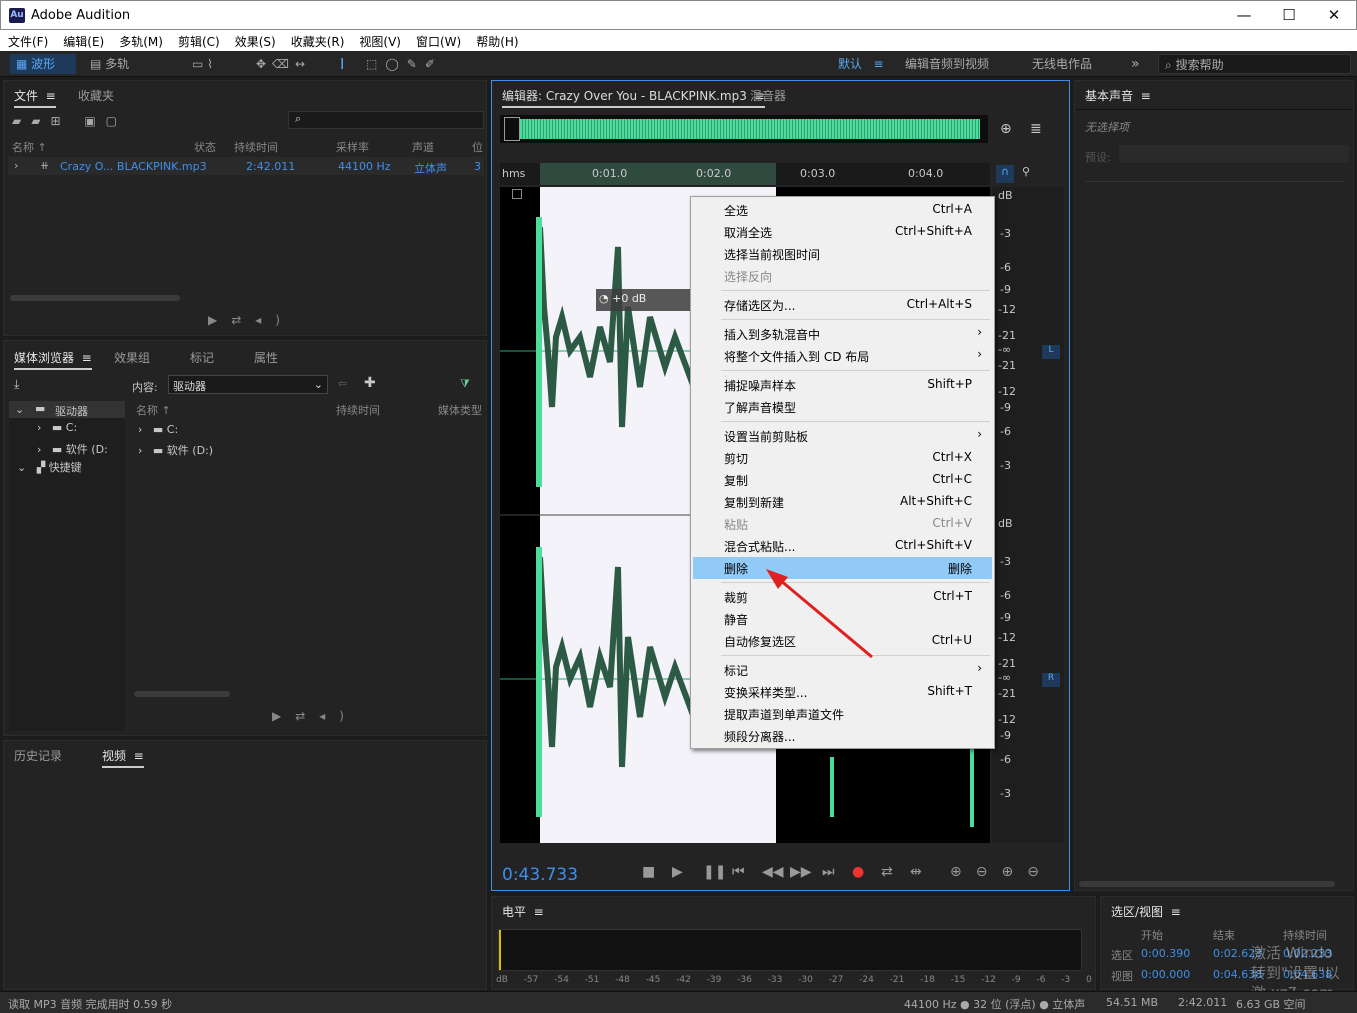 This screenshot has width=1357, height=1013. I want to click on tree-c: › ▬ C:, so click(57, 427).